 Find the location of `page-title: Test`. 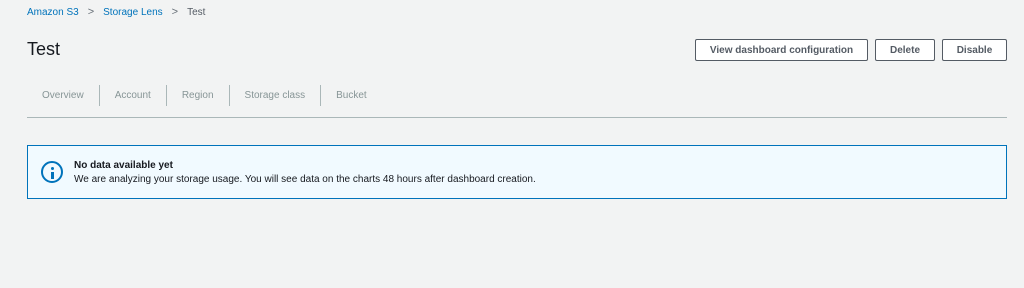

page-title: Test is located at coordinates (44, 49).